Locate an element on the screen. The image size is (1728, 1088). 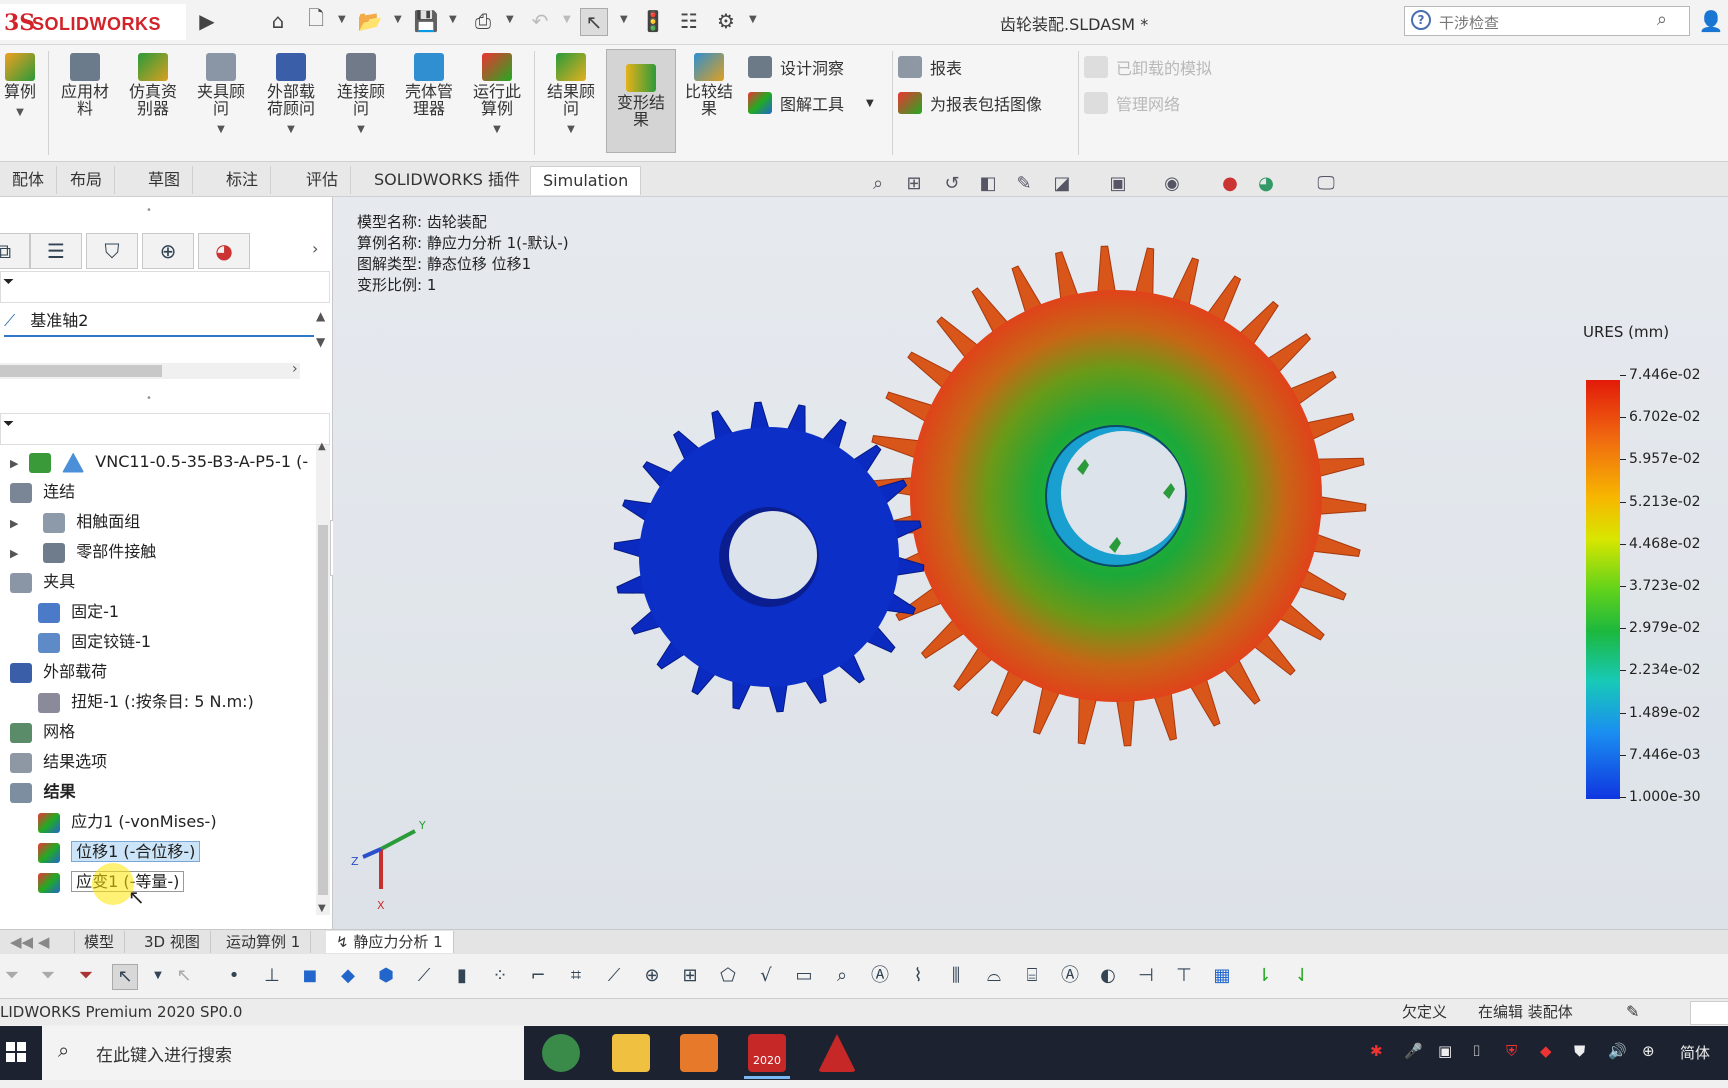
file-properties-icon: ☷ is located at coordinates (689, 21).